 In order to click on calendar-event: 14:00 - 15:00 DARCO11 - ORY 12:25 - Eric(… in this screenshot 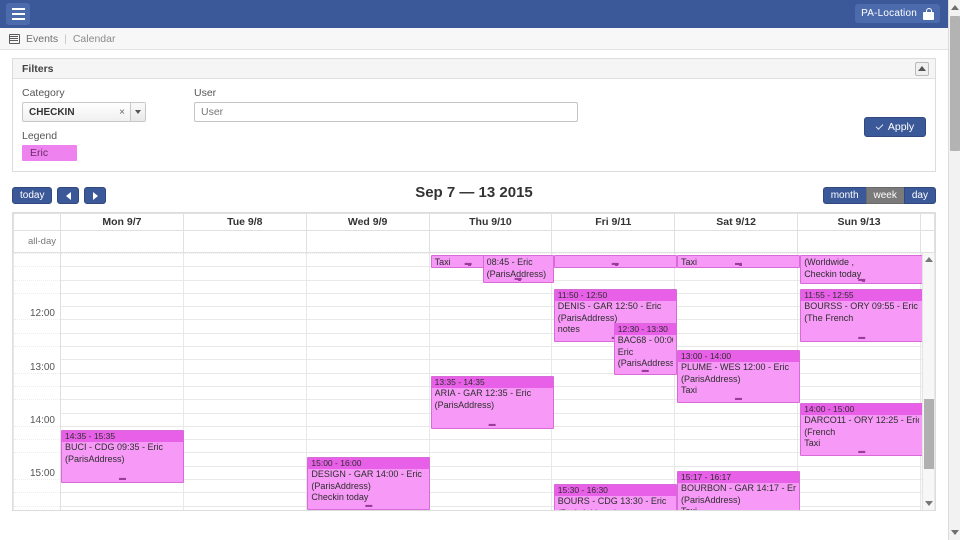, I will do `click(862, 429)`.